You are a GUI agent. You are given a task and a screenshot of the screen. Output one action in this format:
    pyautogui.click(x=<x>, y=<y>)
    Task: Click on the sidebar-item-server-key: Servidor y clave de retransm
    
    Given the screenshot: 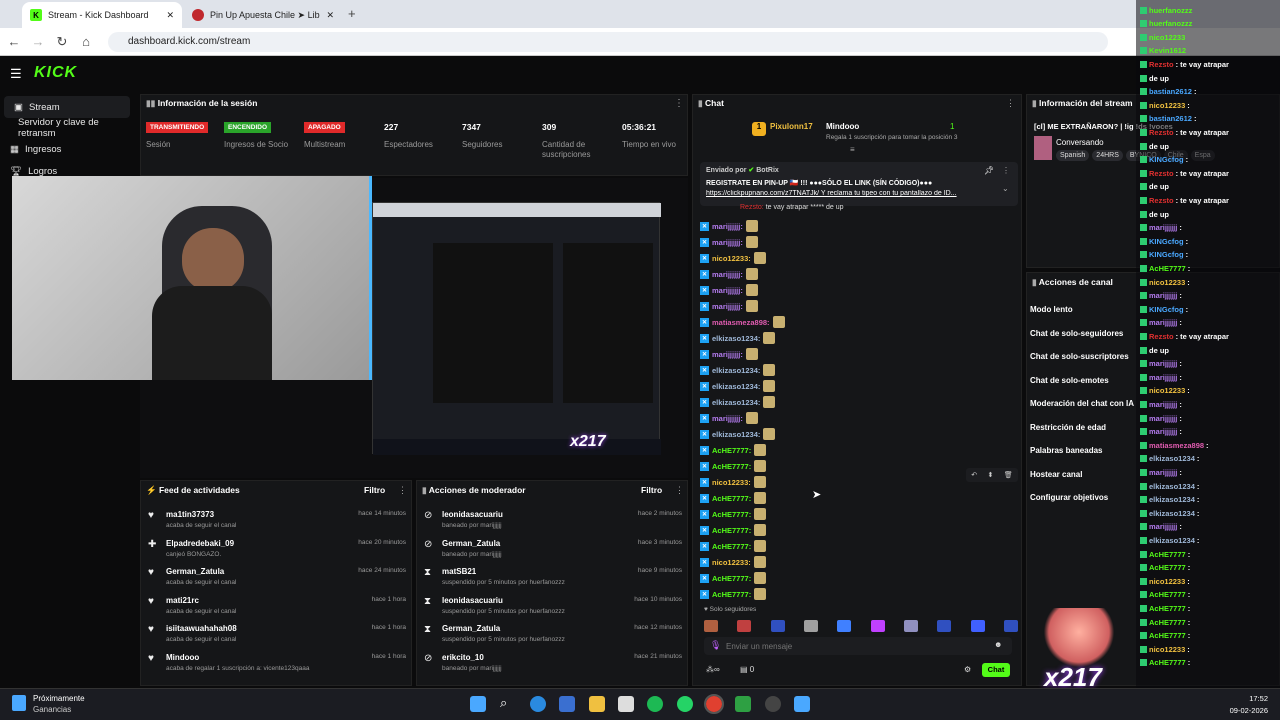 What is the action you would take?
    pyautogui.click(x=69, y=128)
    